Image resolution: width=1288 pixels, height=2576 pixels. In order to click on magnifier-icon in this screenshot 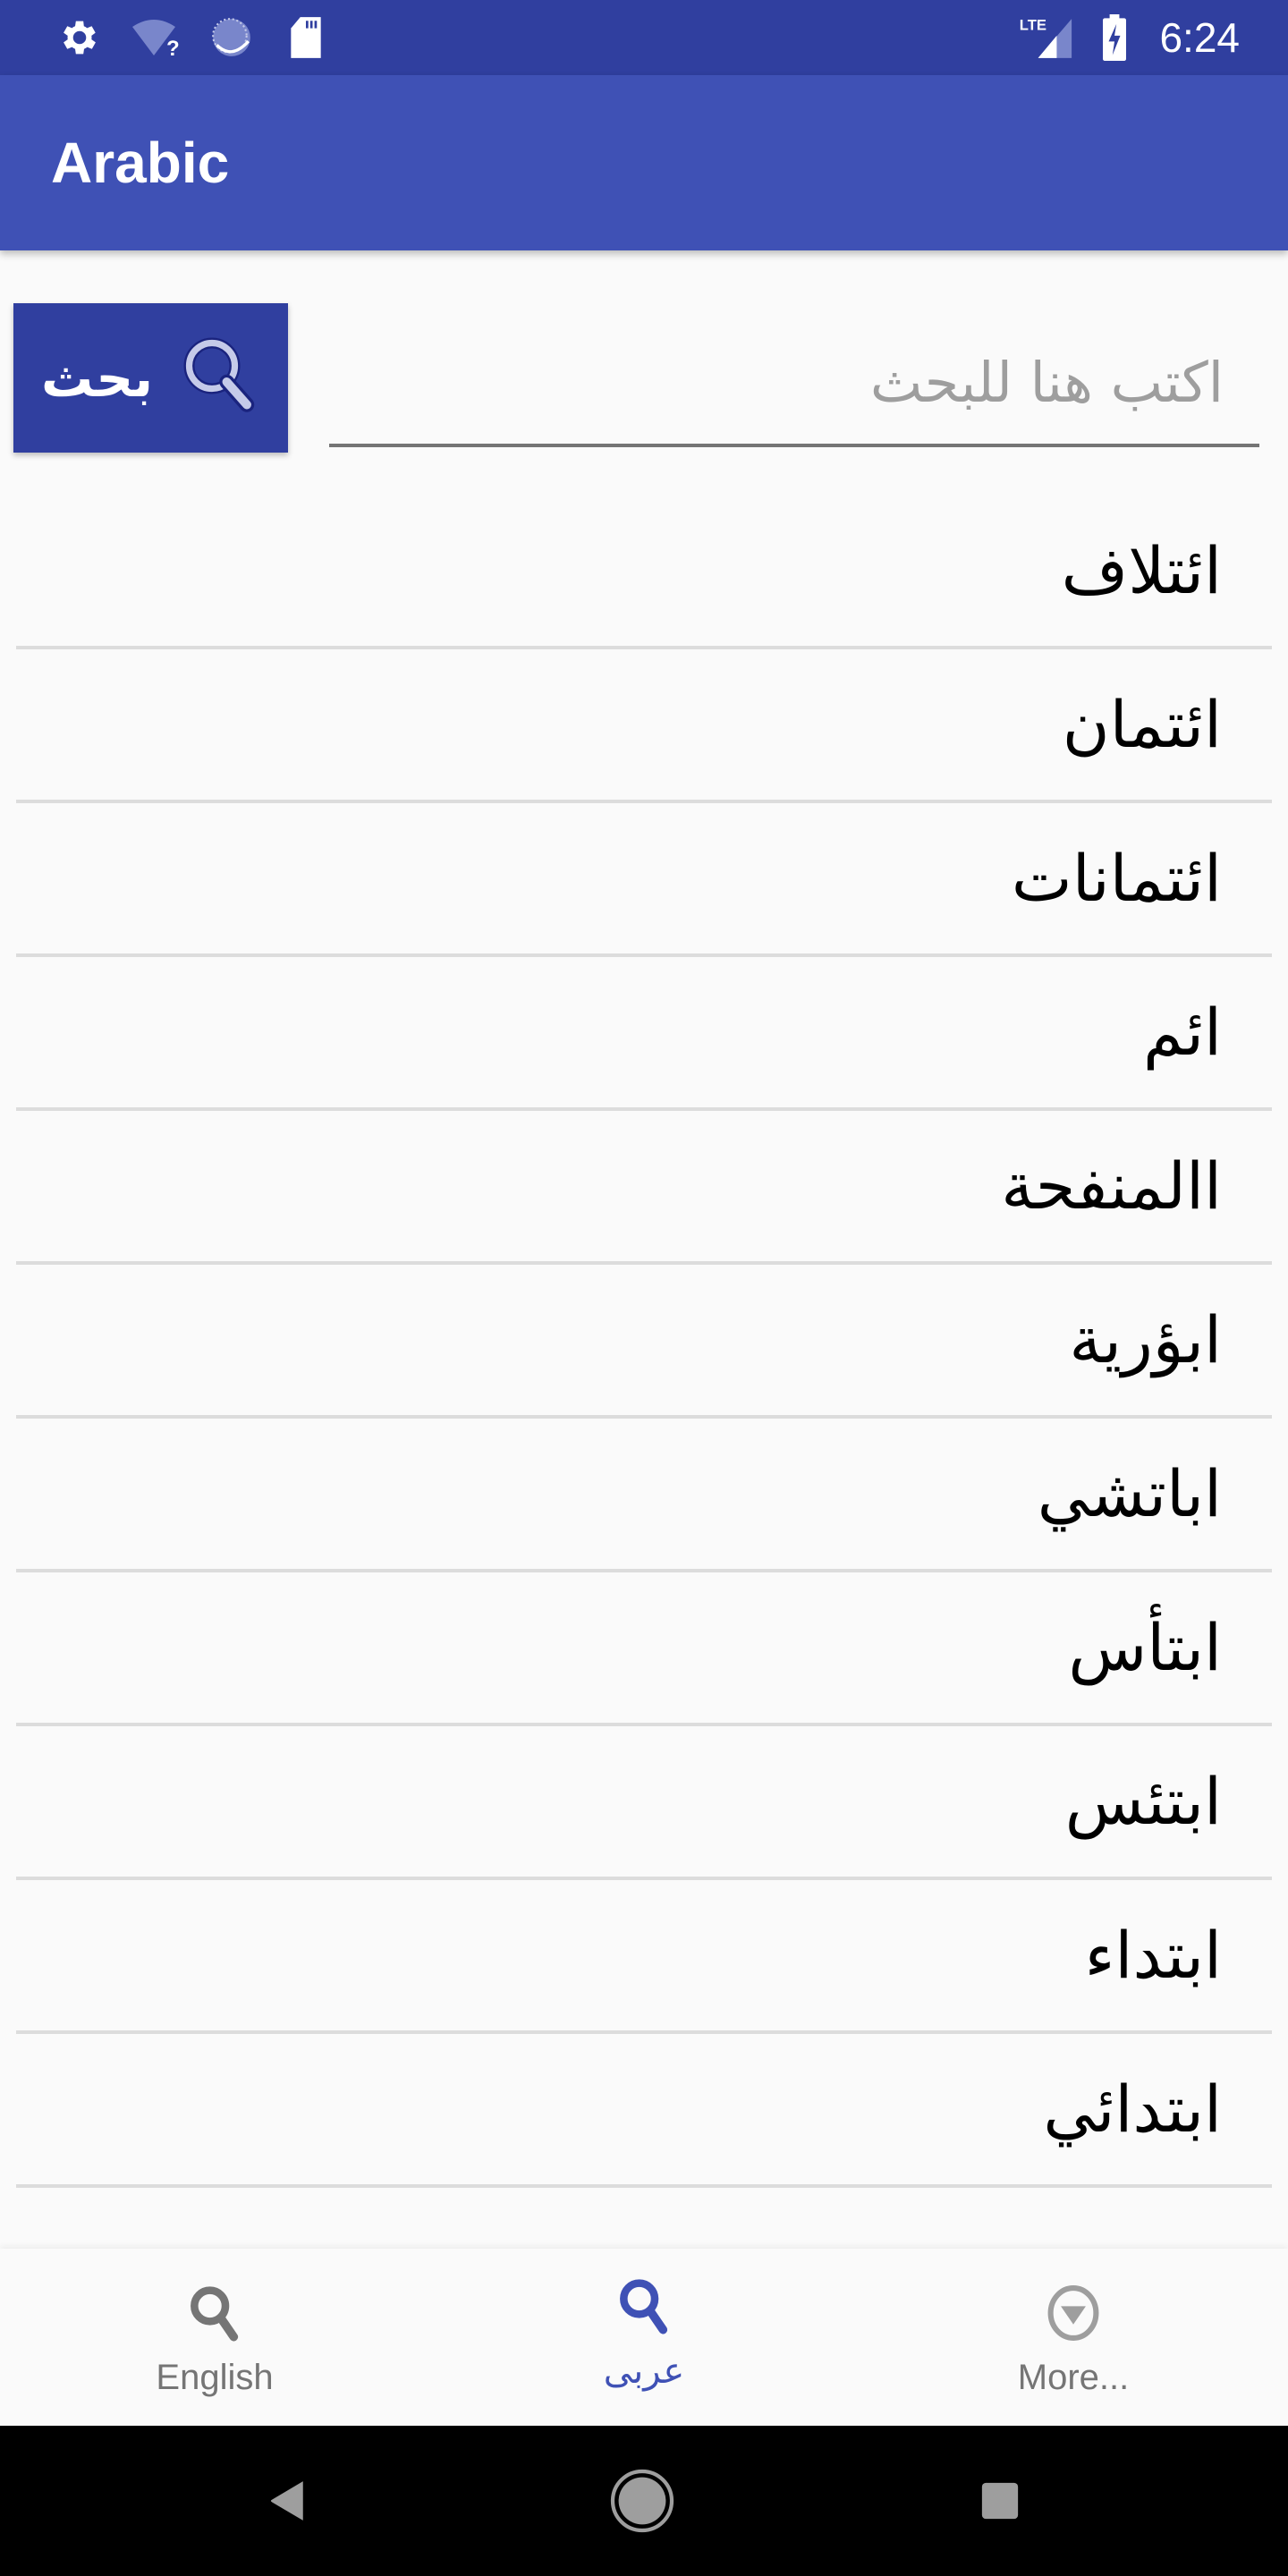, I will do `click(220, 377)`.